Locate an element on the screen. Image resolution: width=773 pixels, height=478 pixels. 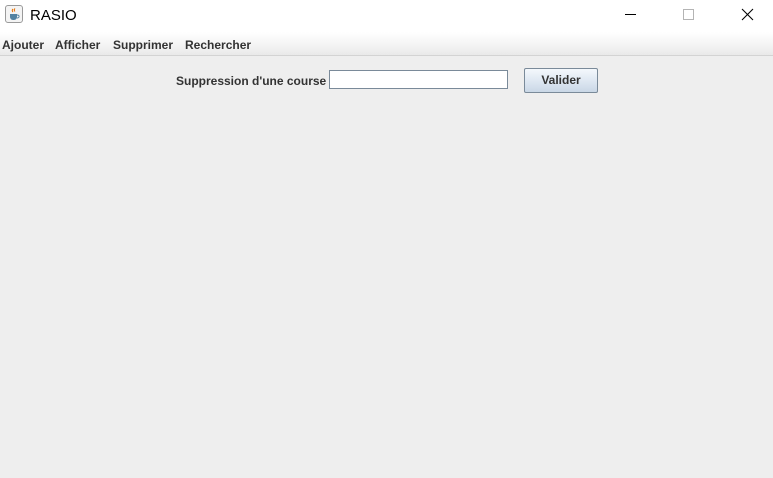
course-input is located at coordinates (418, 79).